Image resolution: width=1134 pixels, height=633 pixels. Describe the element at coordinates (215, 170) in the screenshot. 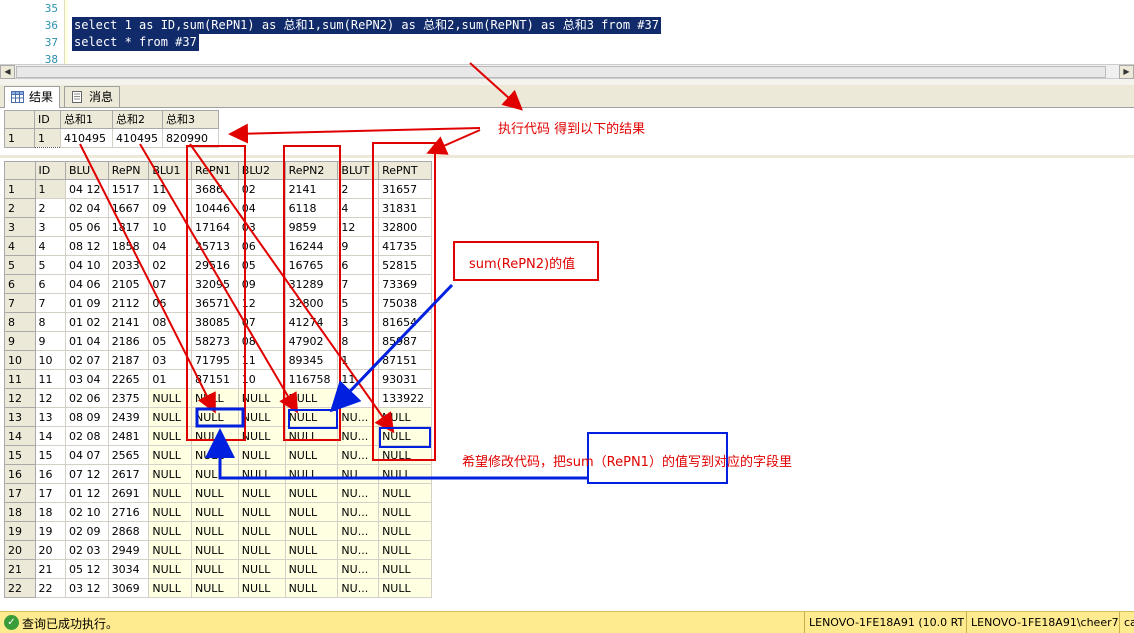

I see `column-header: RePN1` at that location.